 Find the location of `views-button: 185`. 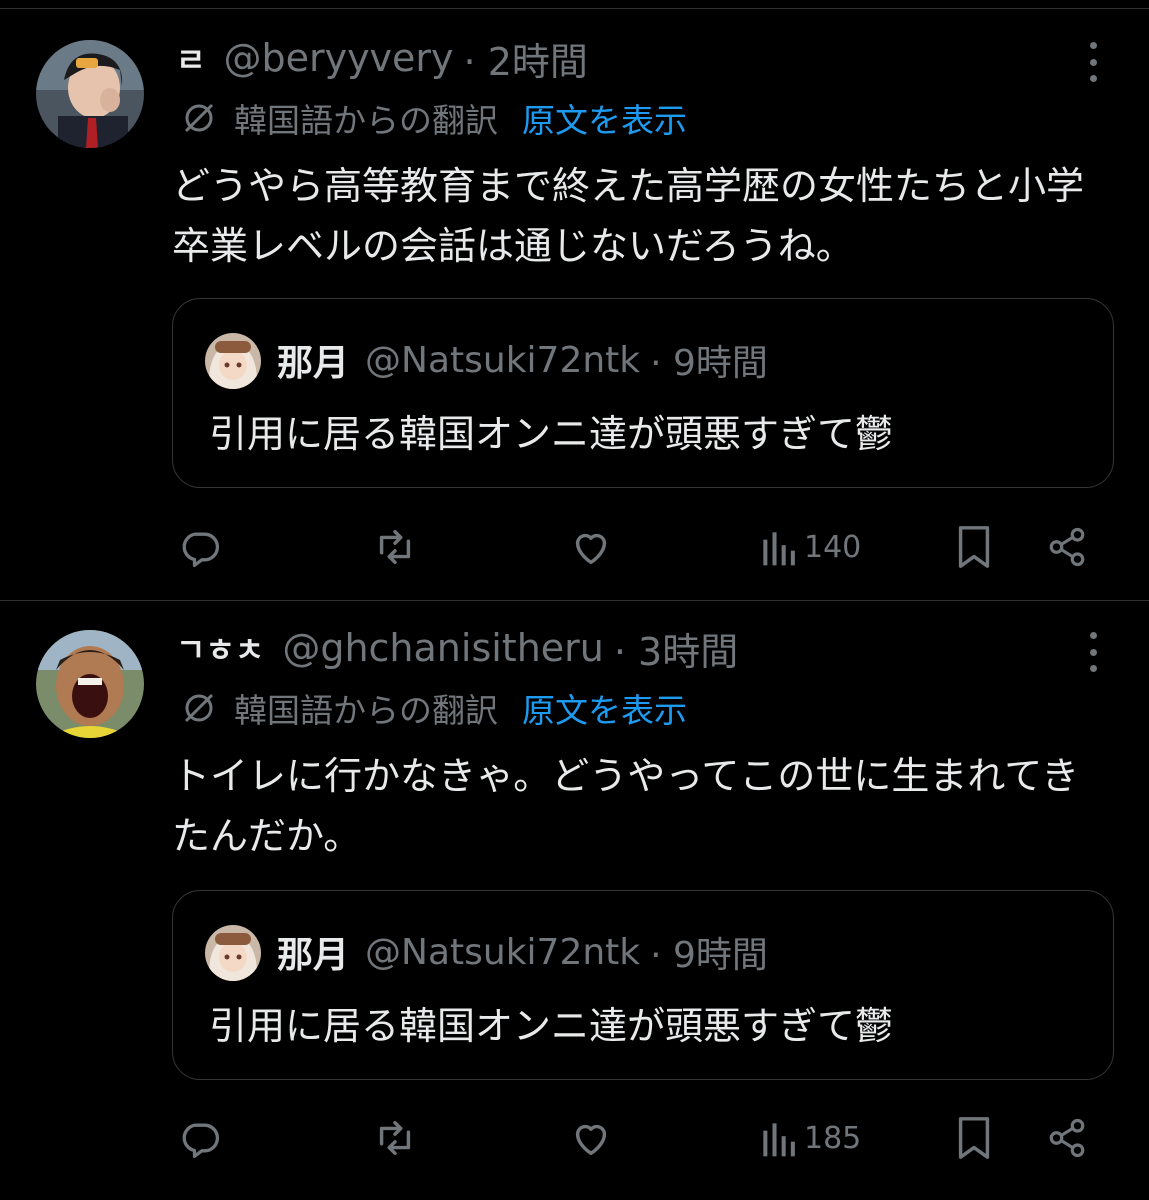

views-button: 185 is located at coordinates (809, 1138).